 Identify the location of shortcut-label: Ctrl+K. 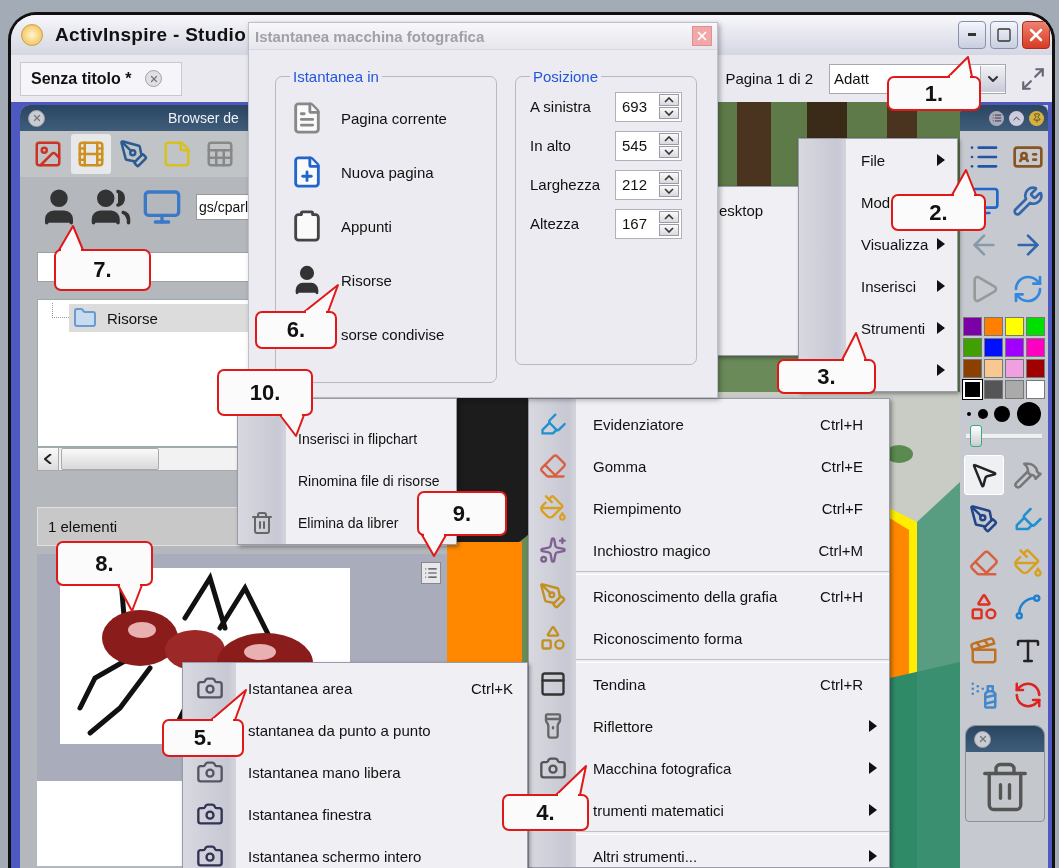
(492, 688).